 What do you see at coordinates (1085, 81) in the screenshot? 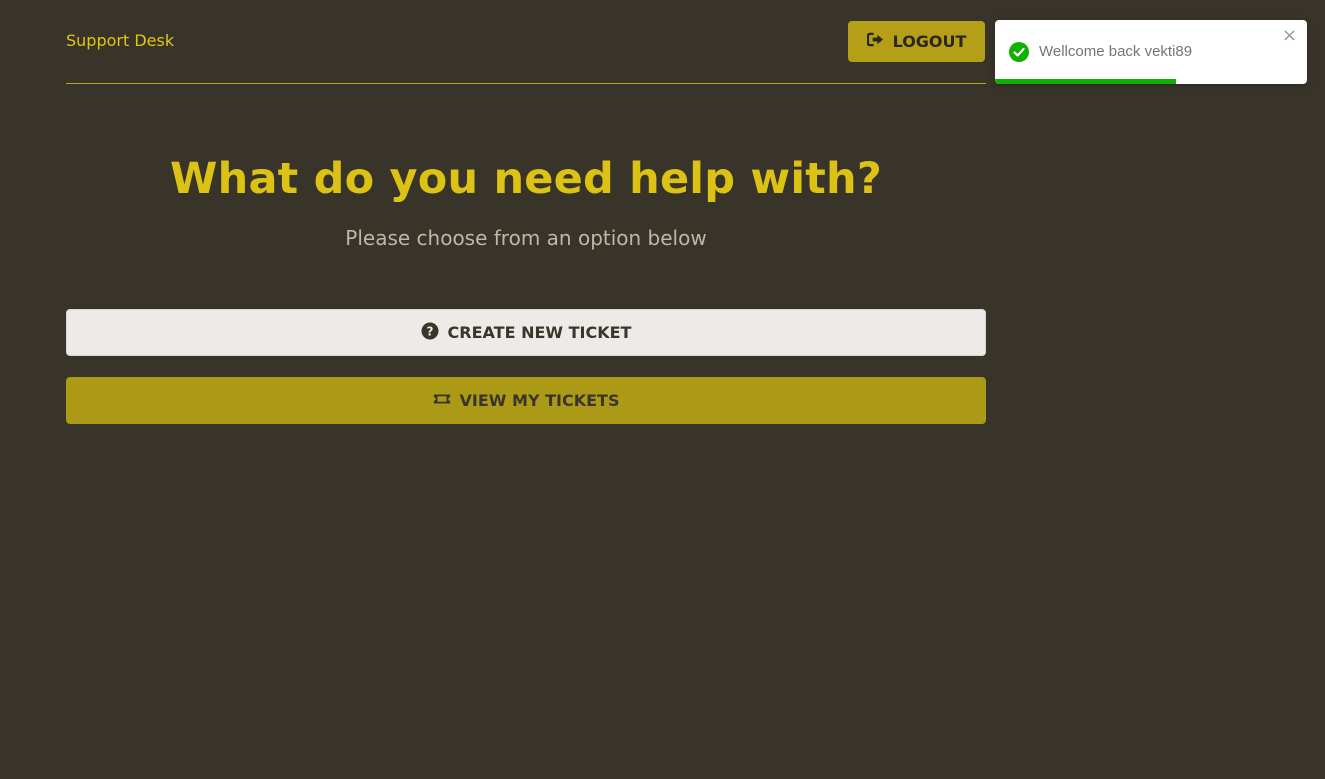
I see `toast-progress-bar` at bounding box center [1085, 81].